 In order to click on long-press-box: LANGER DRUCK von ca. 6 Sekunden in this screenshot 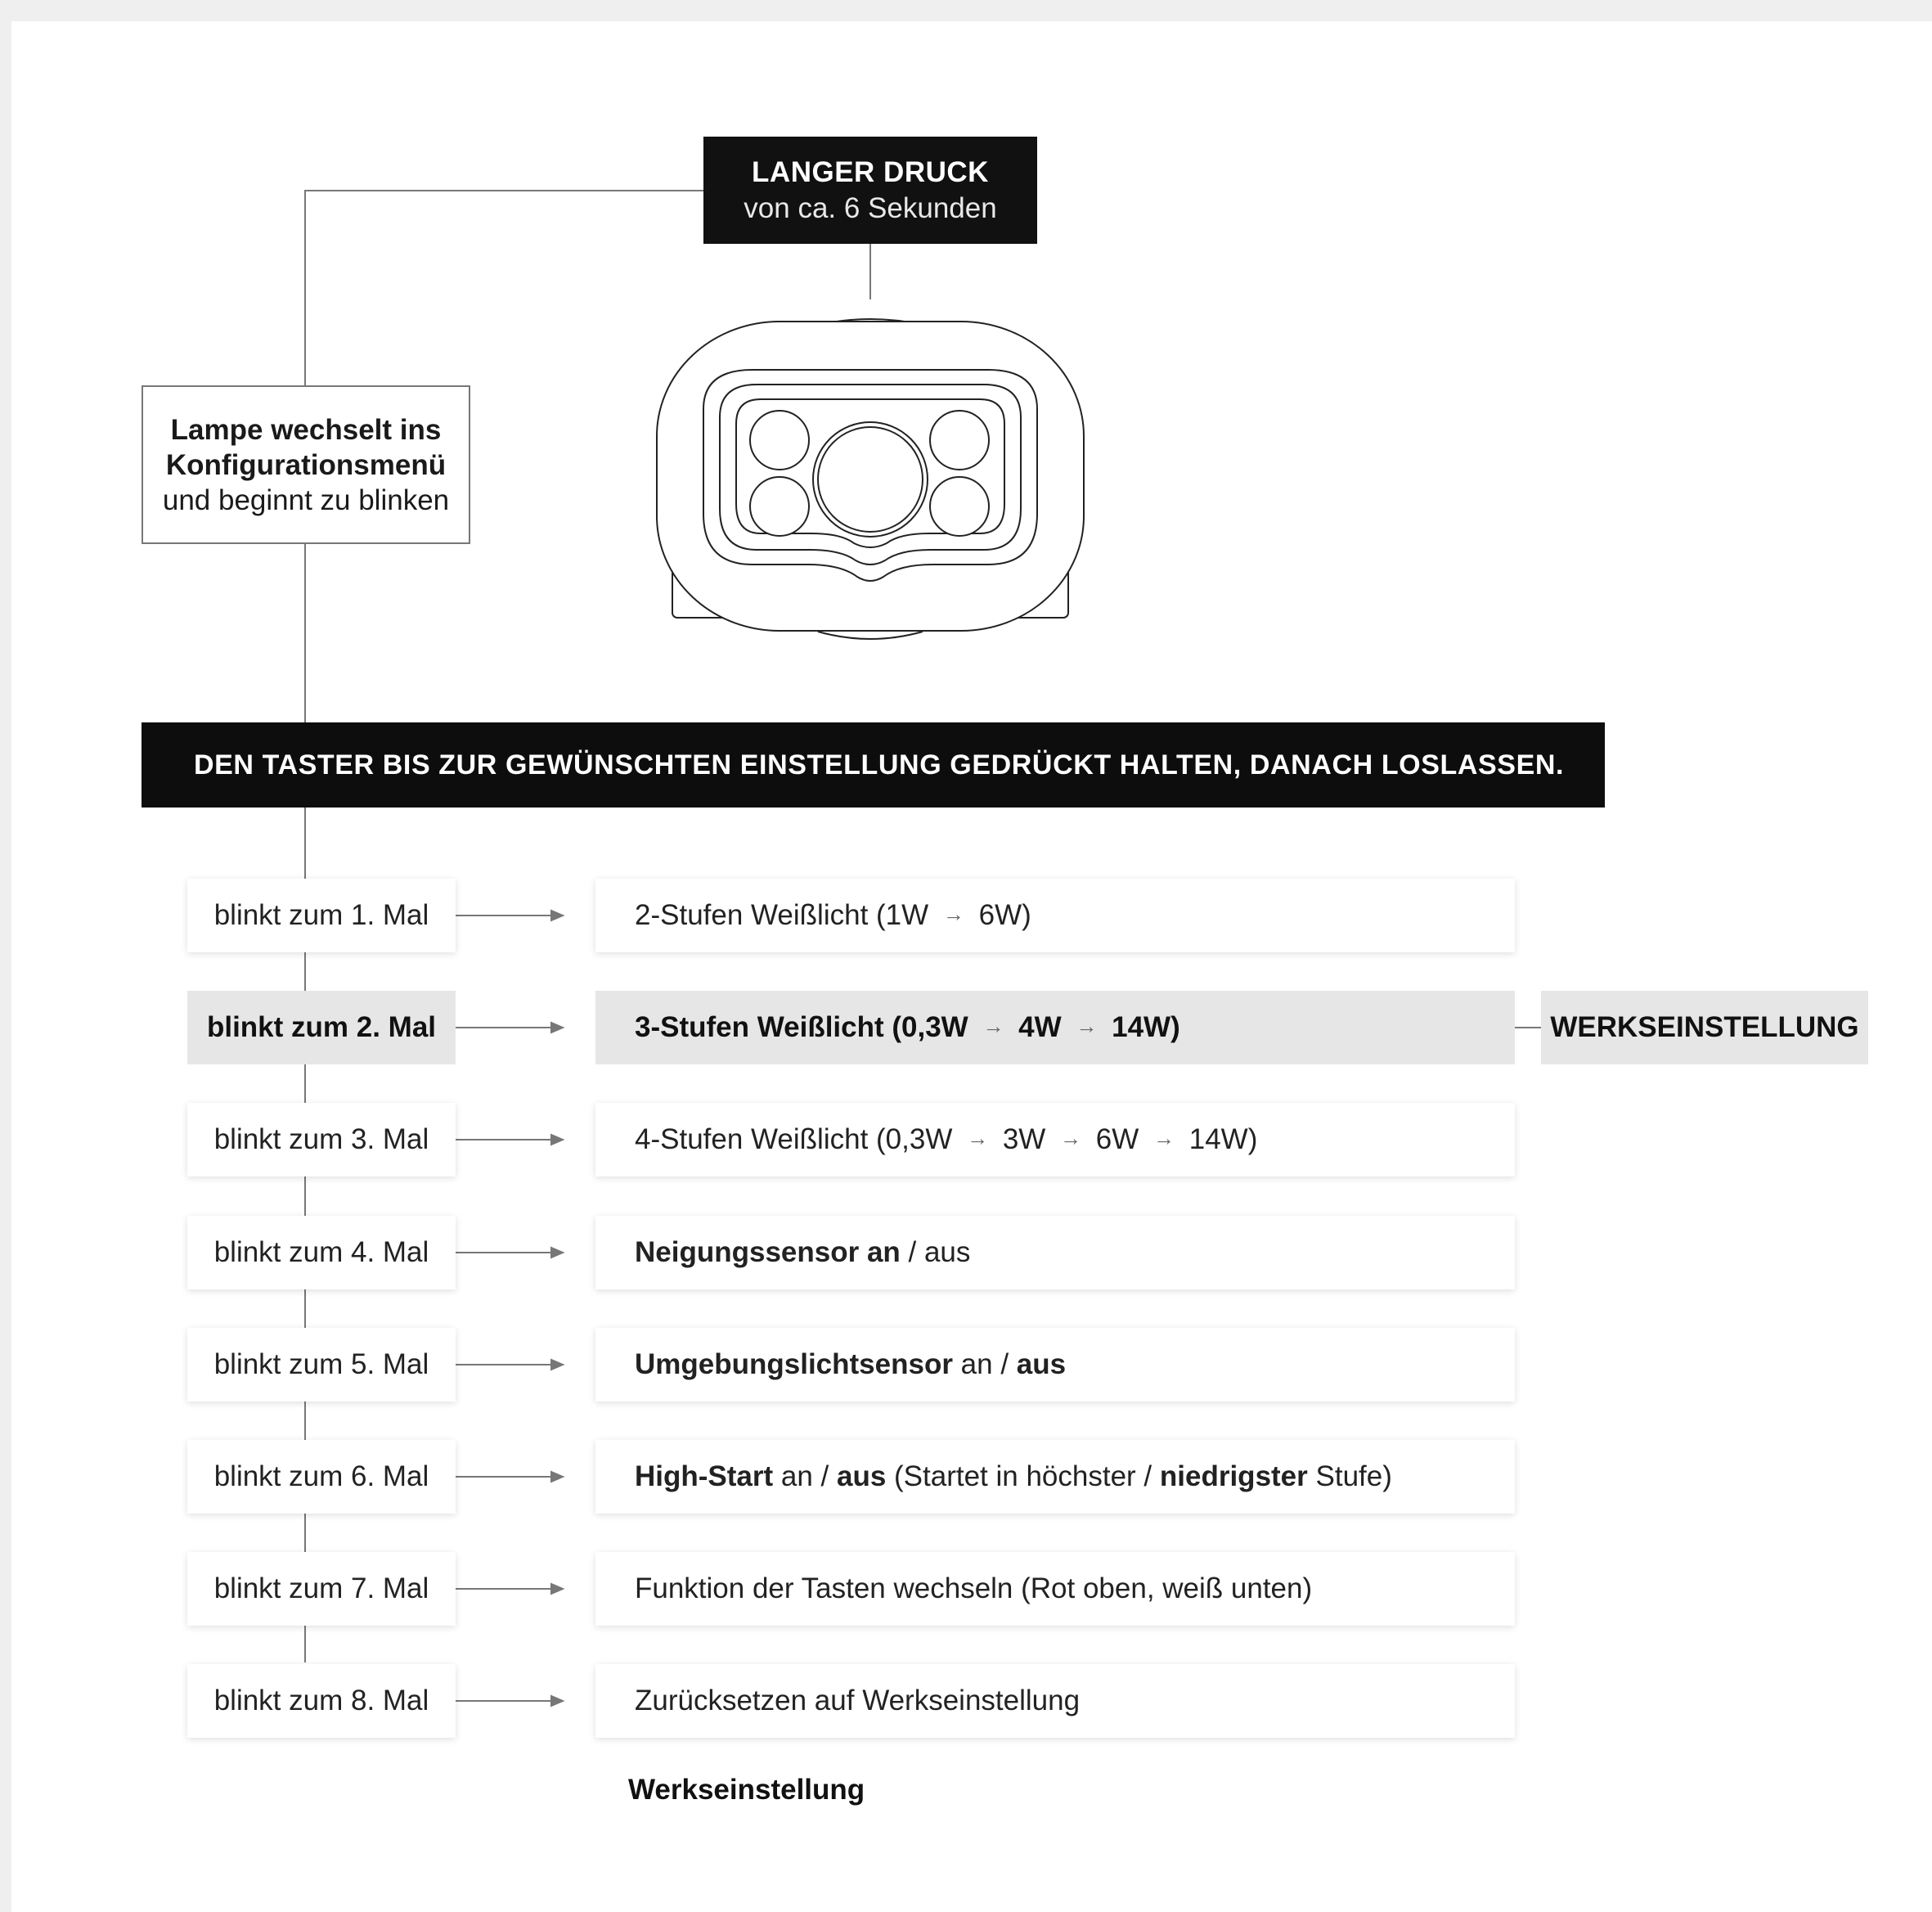, I will do `click(870, 190)`.